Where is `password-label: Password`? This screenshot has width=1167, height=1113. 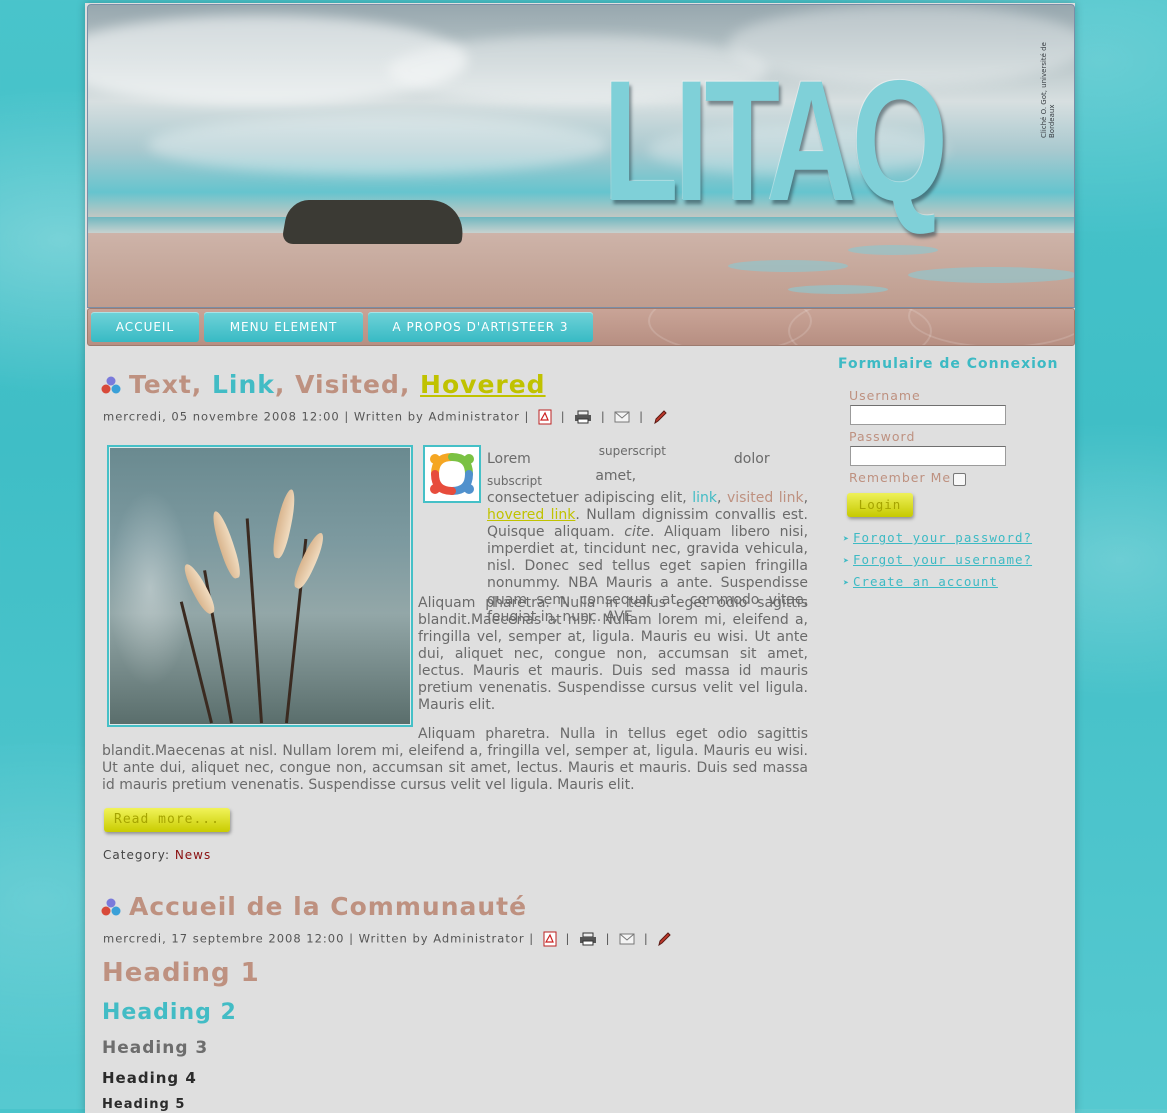
password-label: Password is located at coordinates (882, 436).